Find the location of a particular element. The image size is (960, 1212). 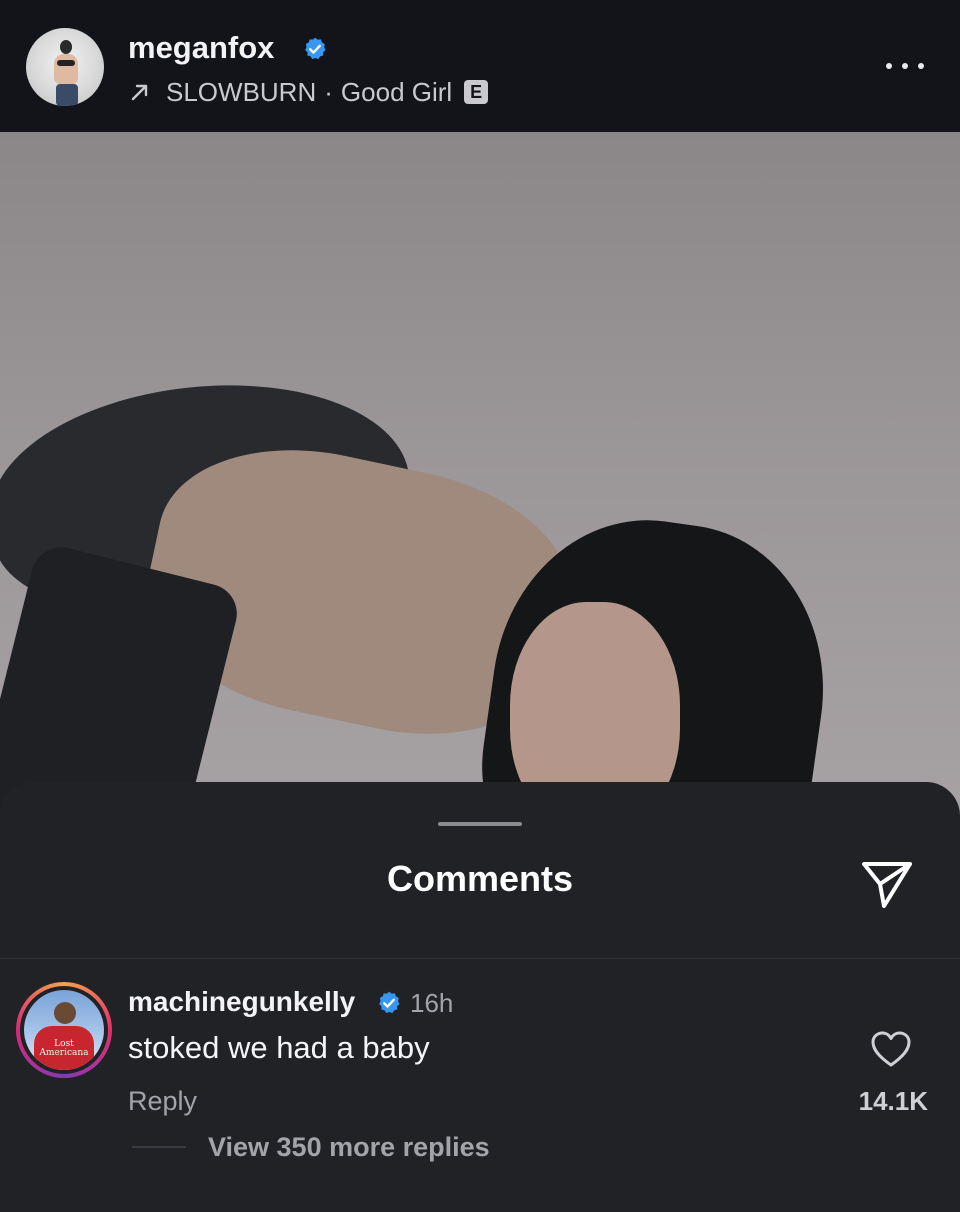

more-options-icon is located at coordinates (905, 66).